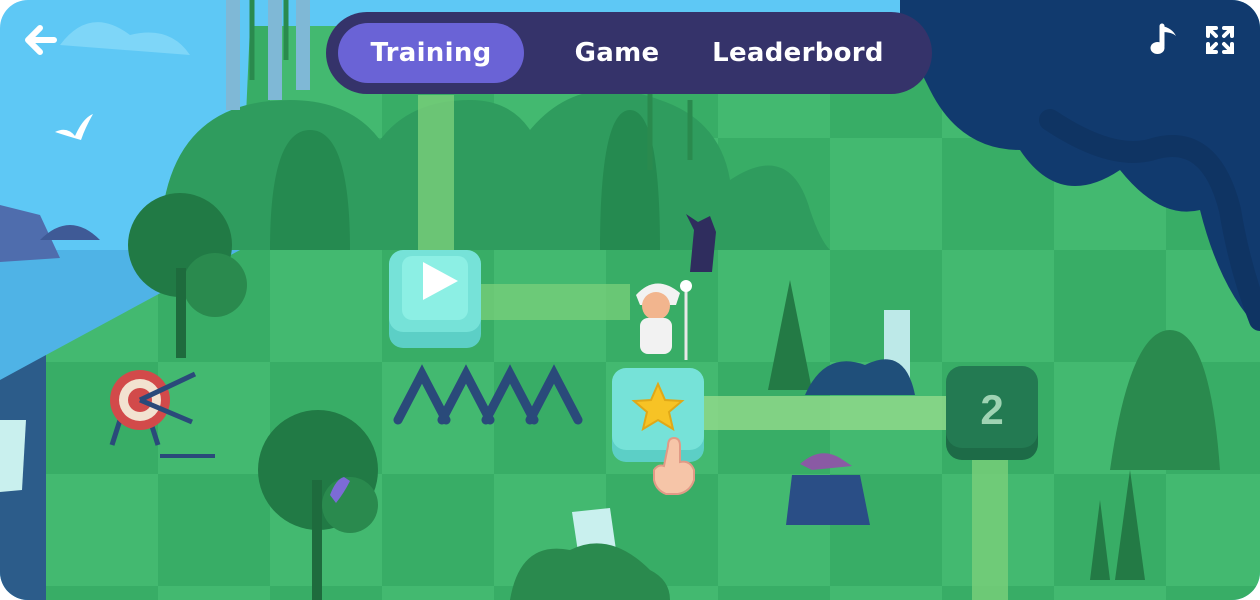 The image size is (1260, 600). What do you see at coordinates (431, 53) in the screenshot?
I see `tab-training: Training` at bounding box center [431, 53].